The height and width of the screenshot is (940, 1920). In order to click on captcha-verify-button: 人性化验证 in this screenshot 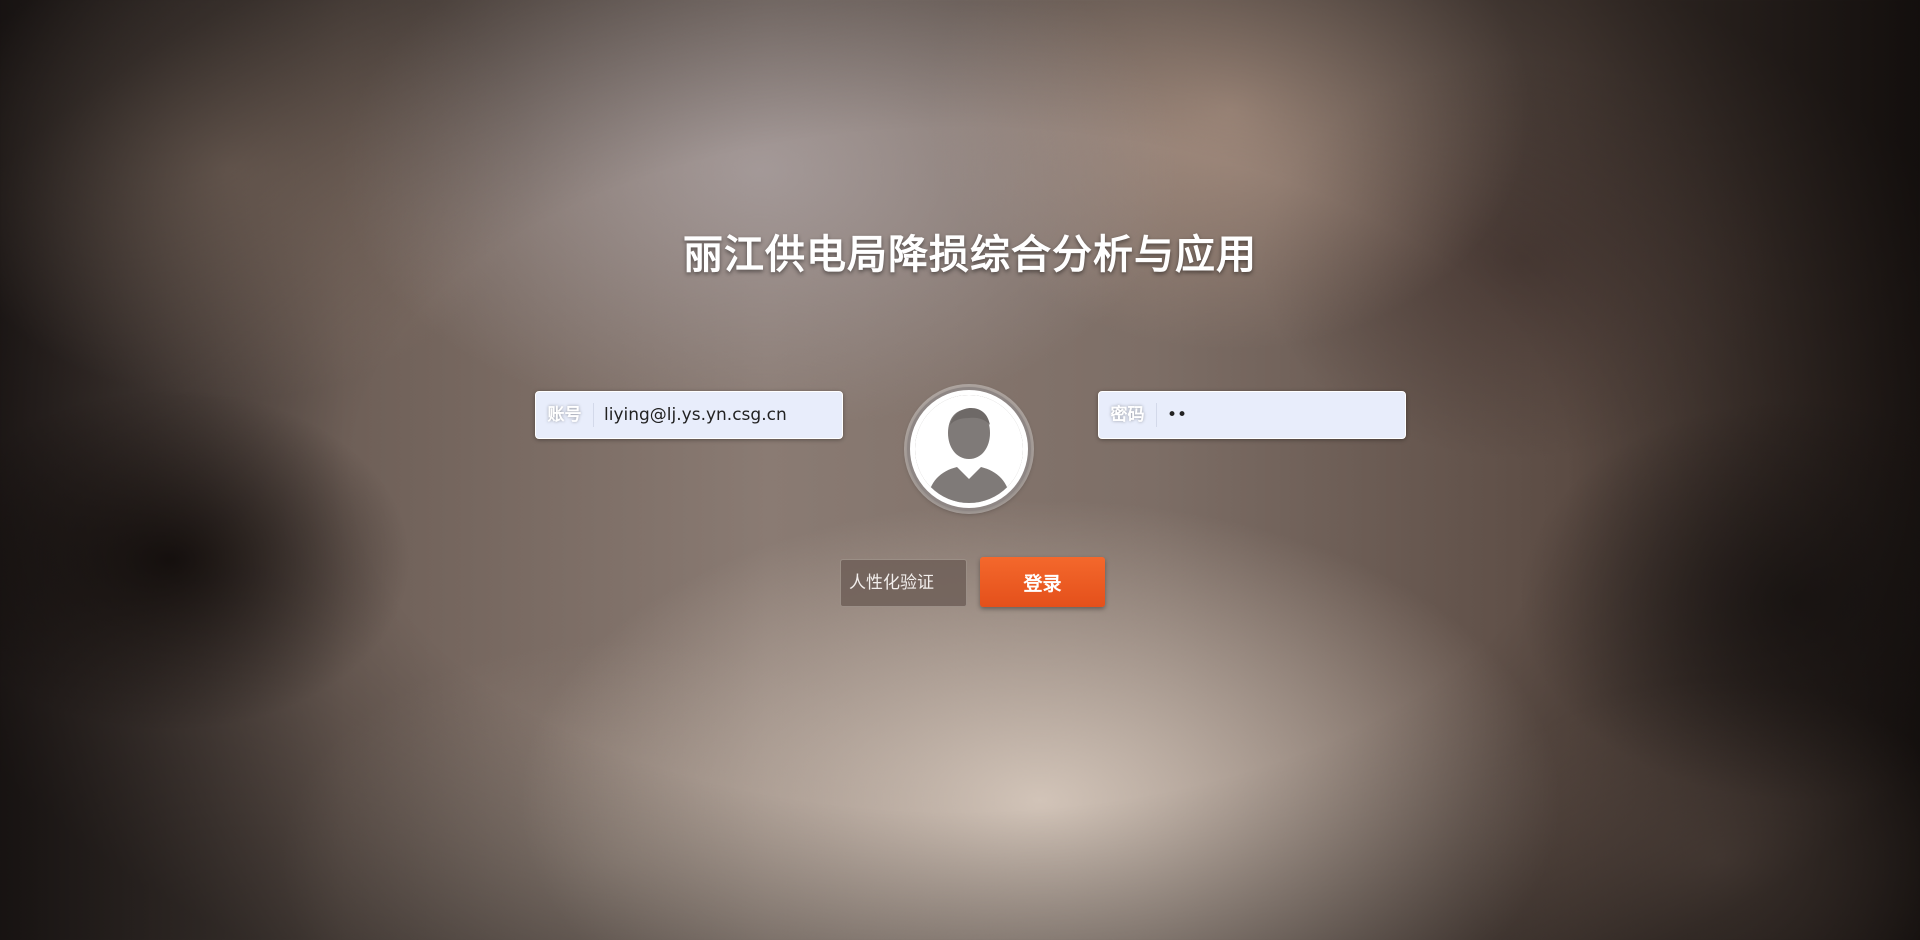, I will do `click(903, 583)`.